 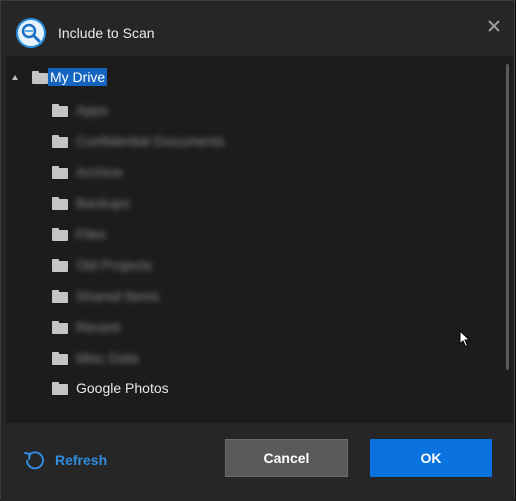 What do you see at coordinates (106, 33) in the screenshot?
I see `dialog-title: Include to Scan` at bounding box center [106, 33].